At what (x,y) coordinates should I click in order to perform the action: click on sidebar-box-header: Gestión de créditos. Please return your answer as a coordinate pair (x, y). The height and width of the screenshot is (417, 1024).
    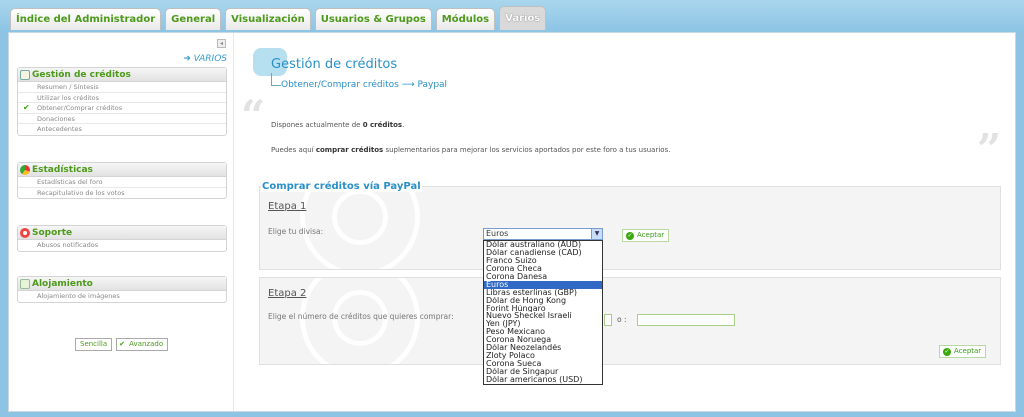
    Looking at the image, I should click on (122, 75).